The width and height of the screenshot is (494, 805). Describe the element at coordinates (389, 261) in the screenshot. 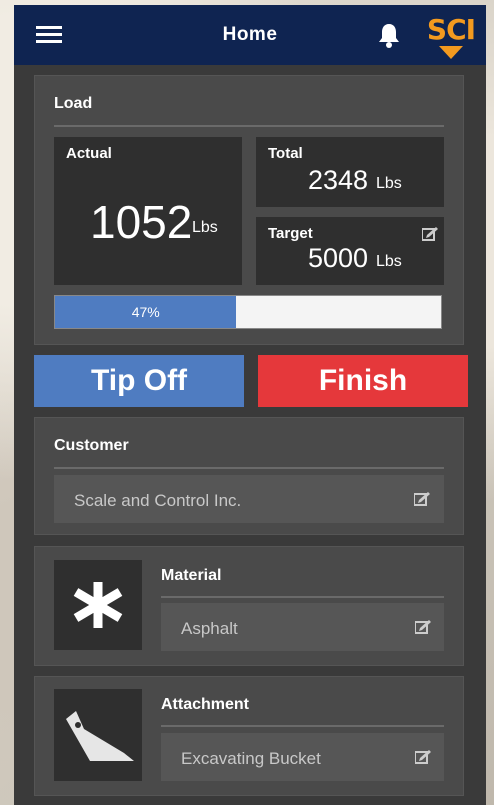

I see `target-unit: Lbs` at that location.